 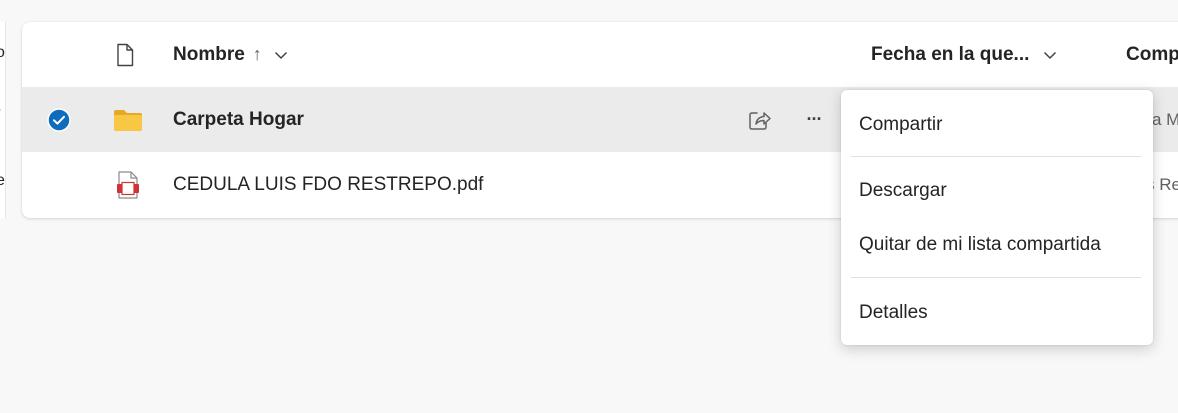 I want to click on left-panel-row2-fragment: e, so click(x=2, y=181).